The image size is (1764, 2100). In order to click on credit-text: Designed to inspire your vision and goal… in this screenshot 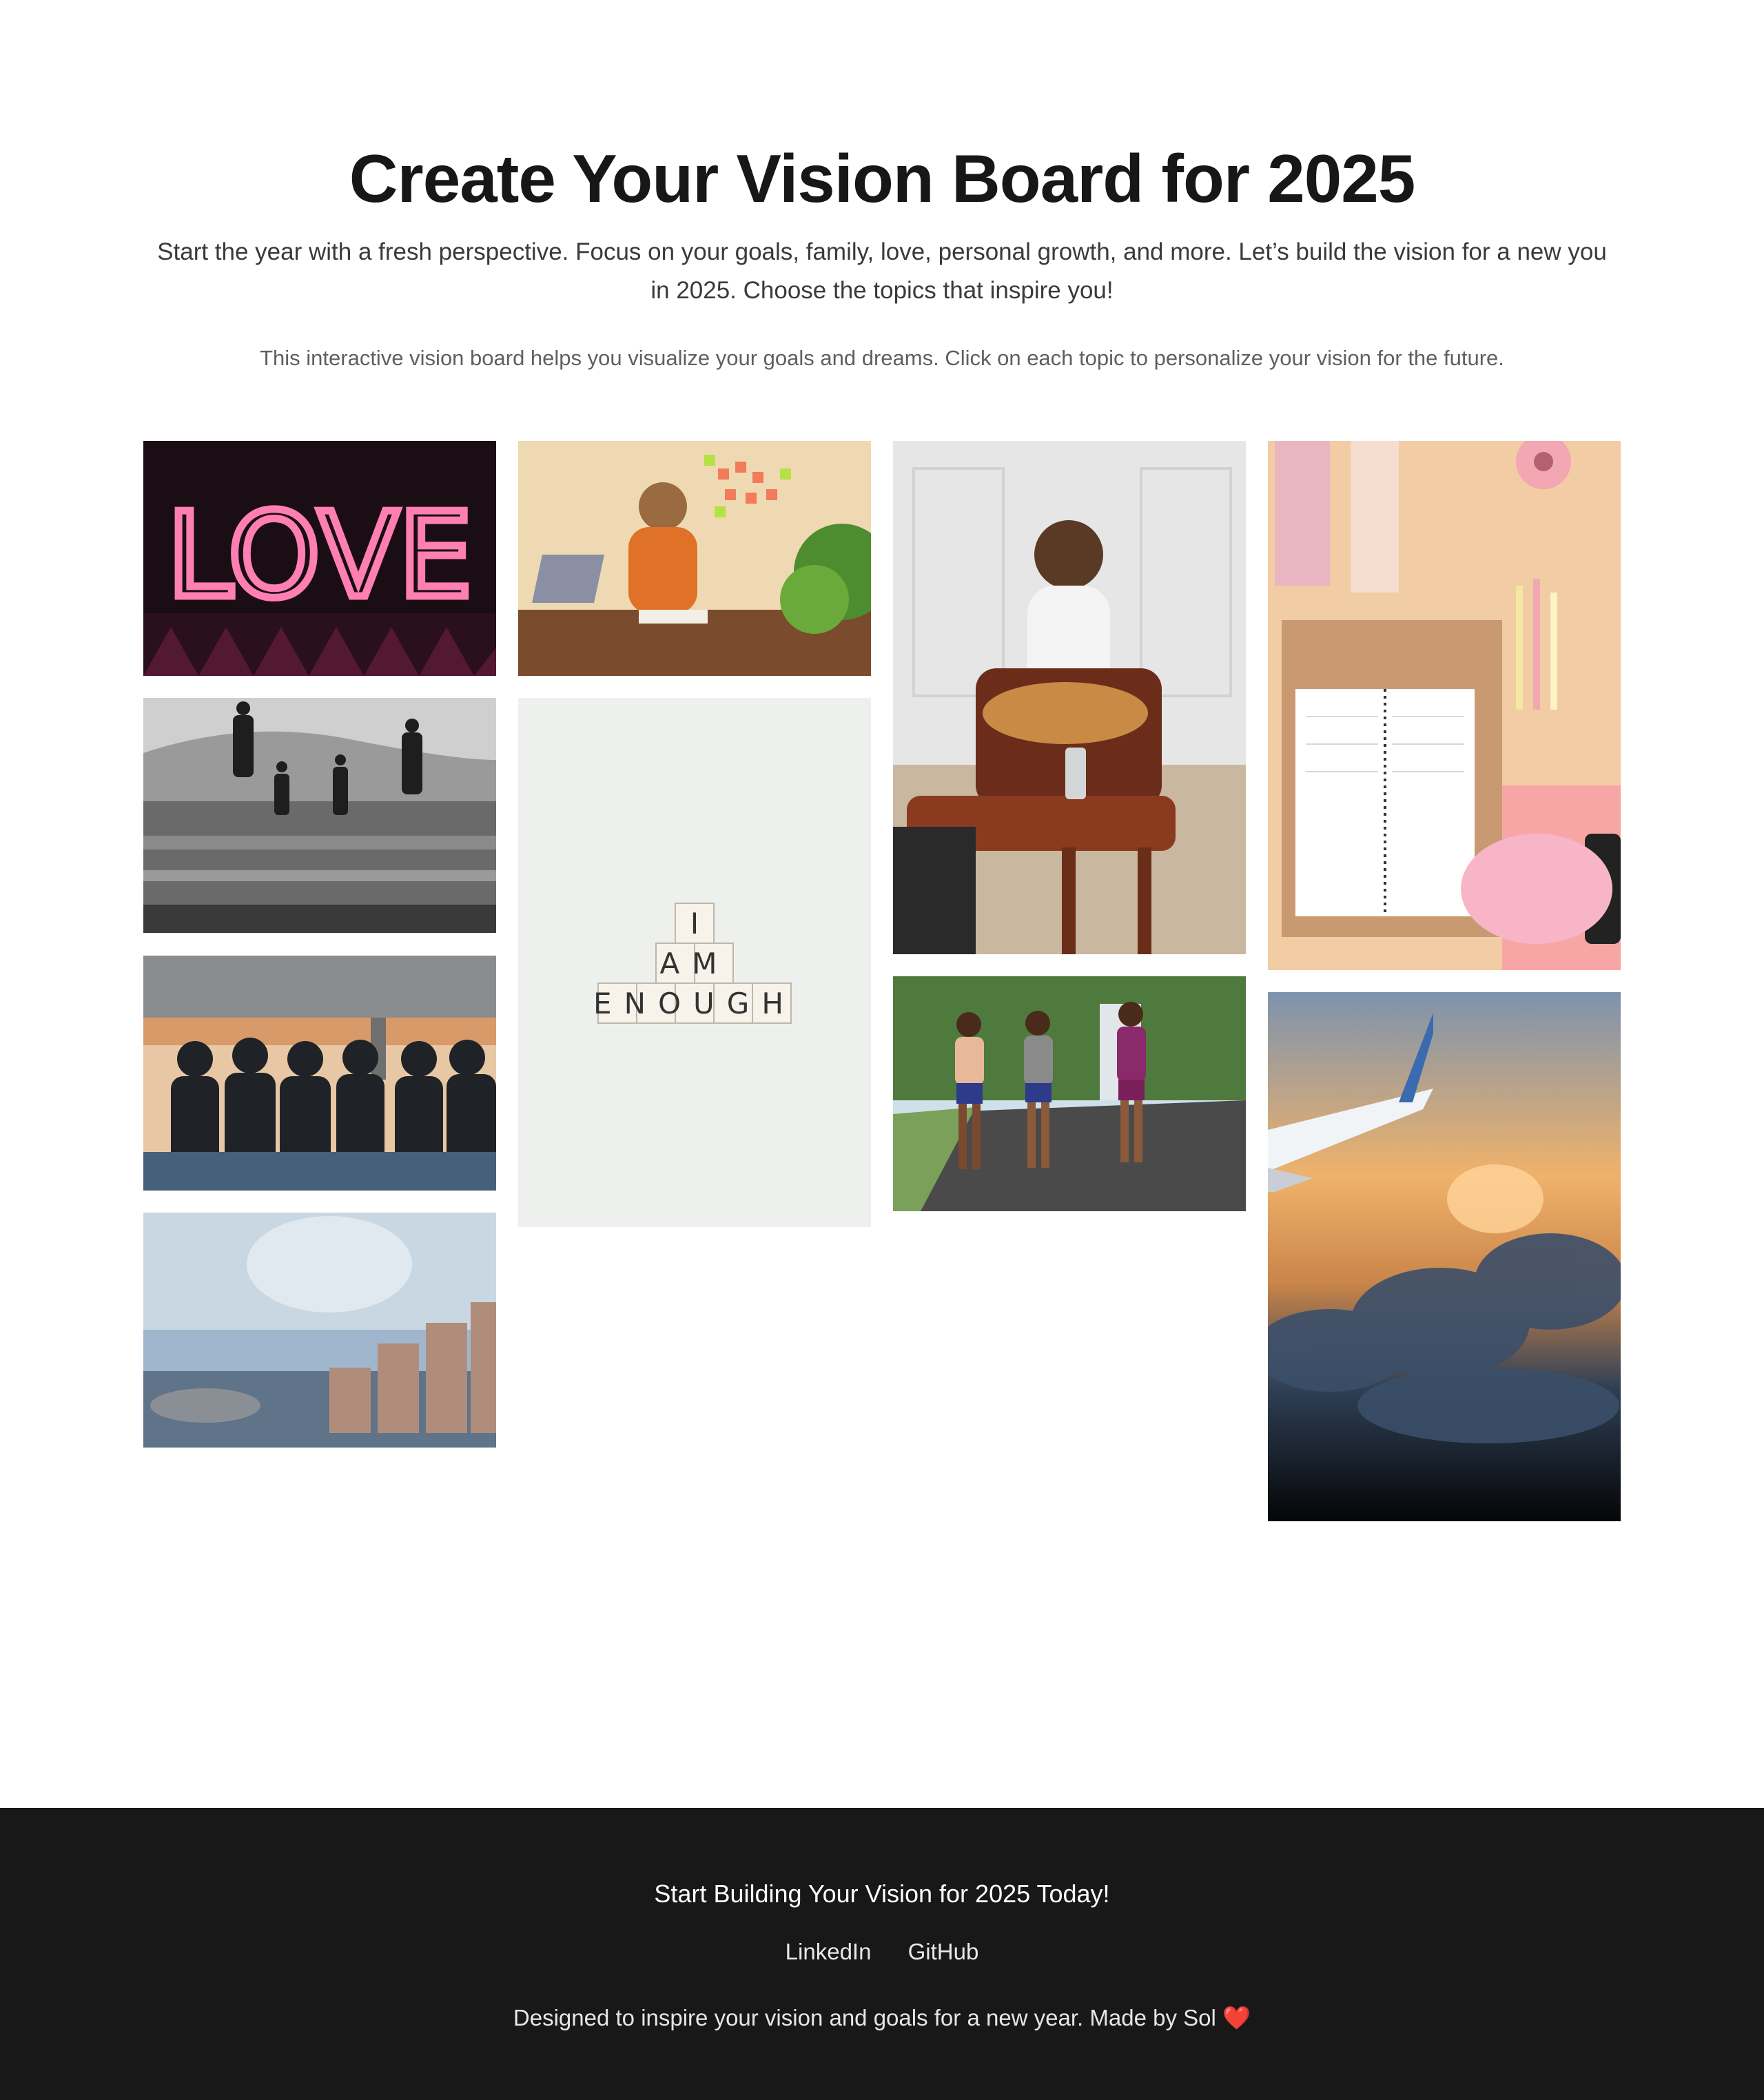, I will do `click(865, 2018)`.